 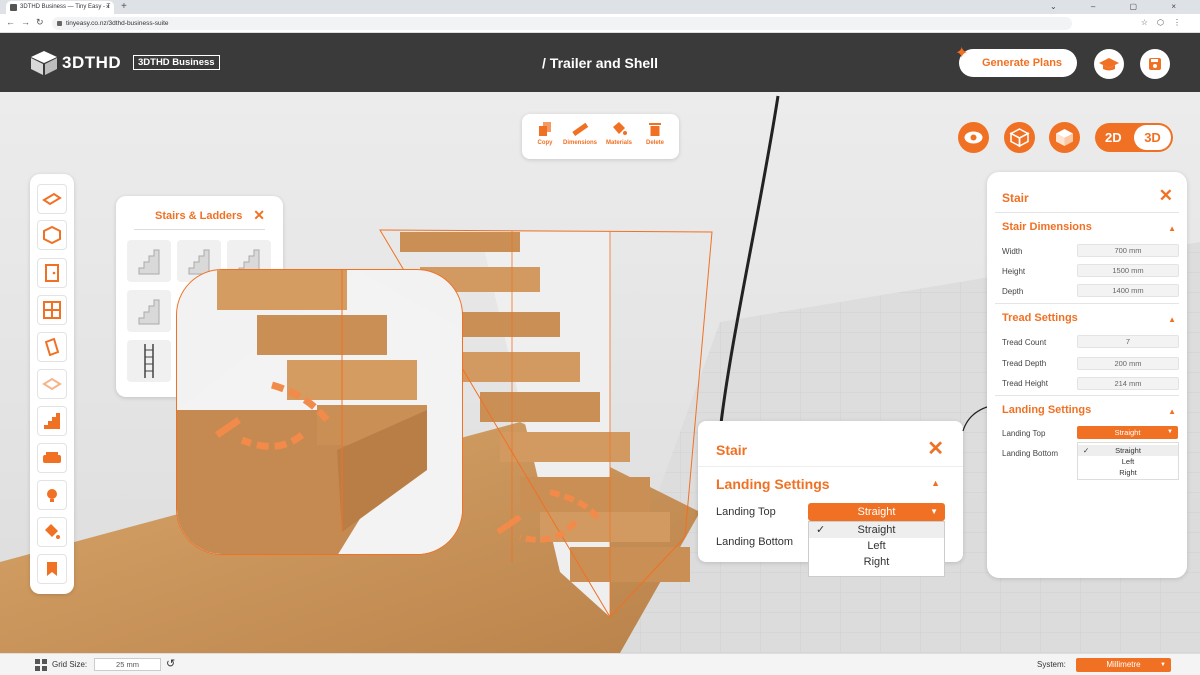 I want to click on sidebar-item-windows, so click(x=52, y=310).